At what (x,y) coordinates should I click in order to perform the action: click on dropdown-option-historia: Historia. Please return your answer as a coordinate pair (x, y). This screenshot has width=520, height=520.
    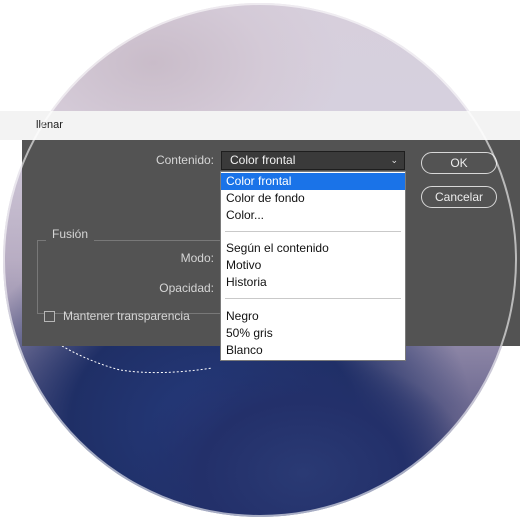
    Looking at the image, I should click on (313, 282).